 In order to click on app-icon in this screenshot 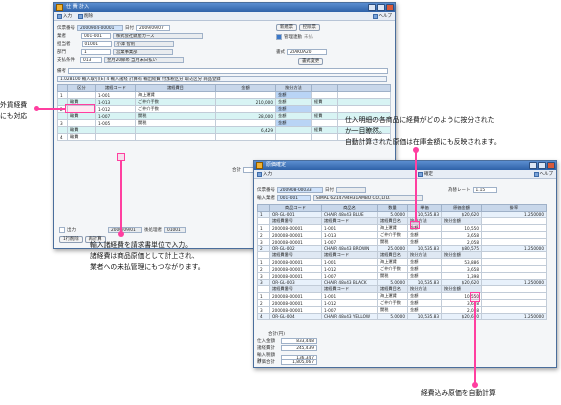, I will do `click(259, 165)`.